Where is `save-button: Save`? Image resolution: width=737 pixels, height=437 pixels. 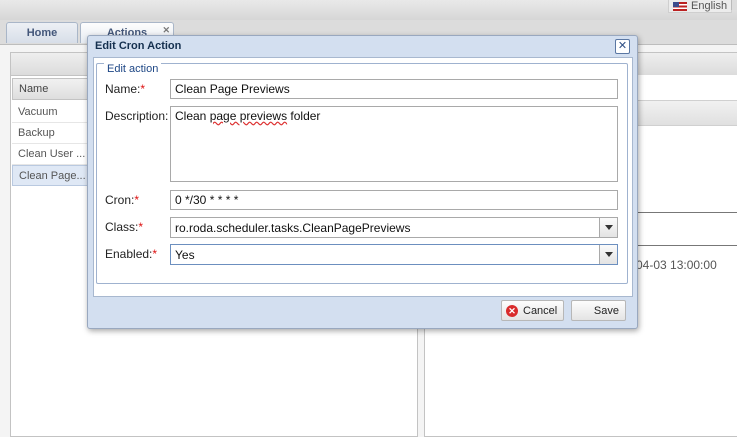 save-button: Save is located at coordinates (598, 310).